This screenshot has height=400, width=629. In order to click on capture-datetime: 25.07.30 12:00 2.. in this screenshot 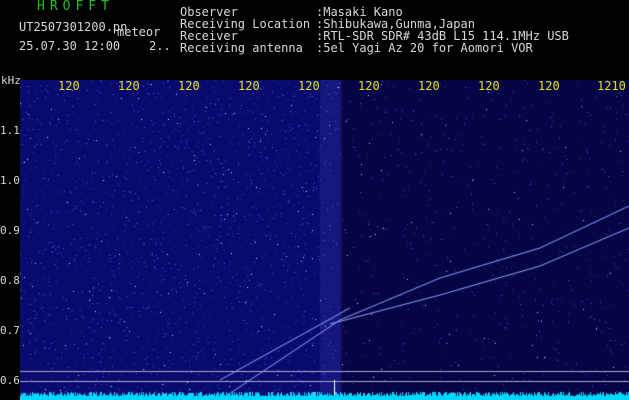, I will do `click(95, 46)`.